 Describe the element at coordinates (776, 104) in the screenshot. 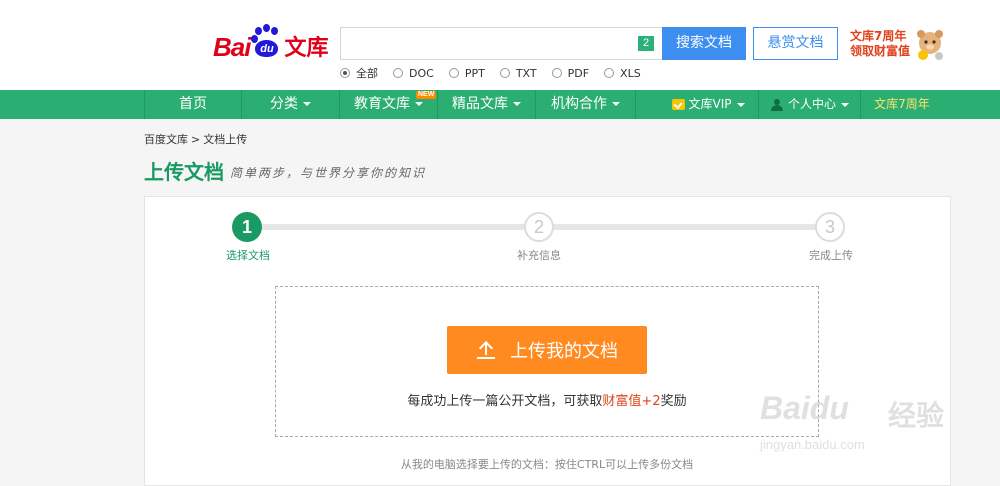

I see `user-icon` at that location.